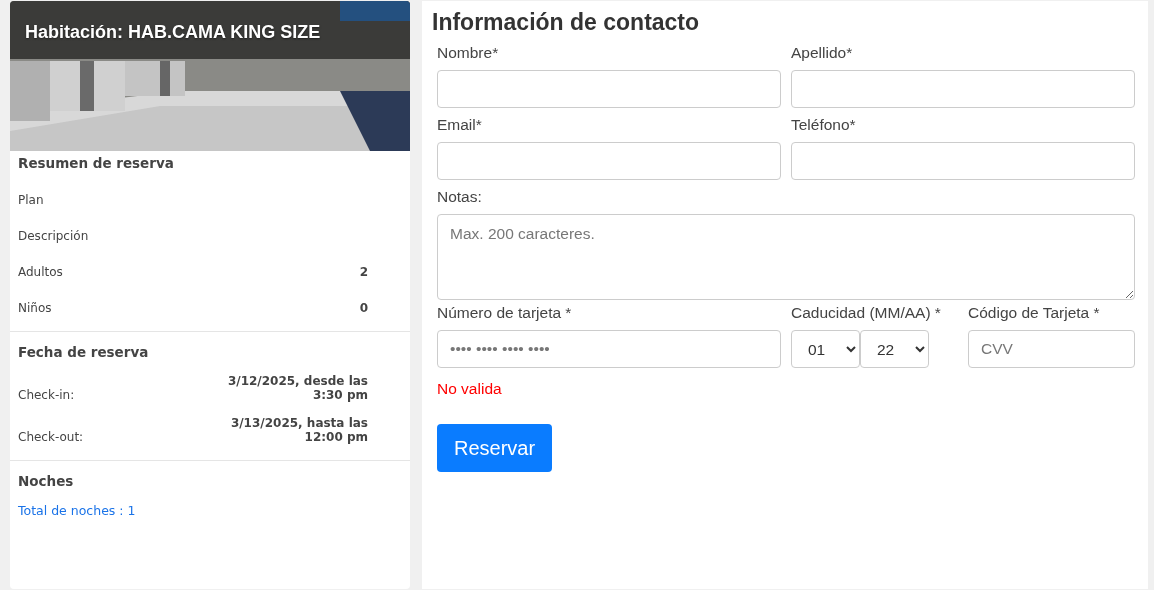  What do you see at coordinates (46, 480) in the screenshot?
I see `section-title: Noches` at bounding box center [46, 480].